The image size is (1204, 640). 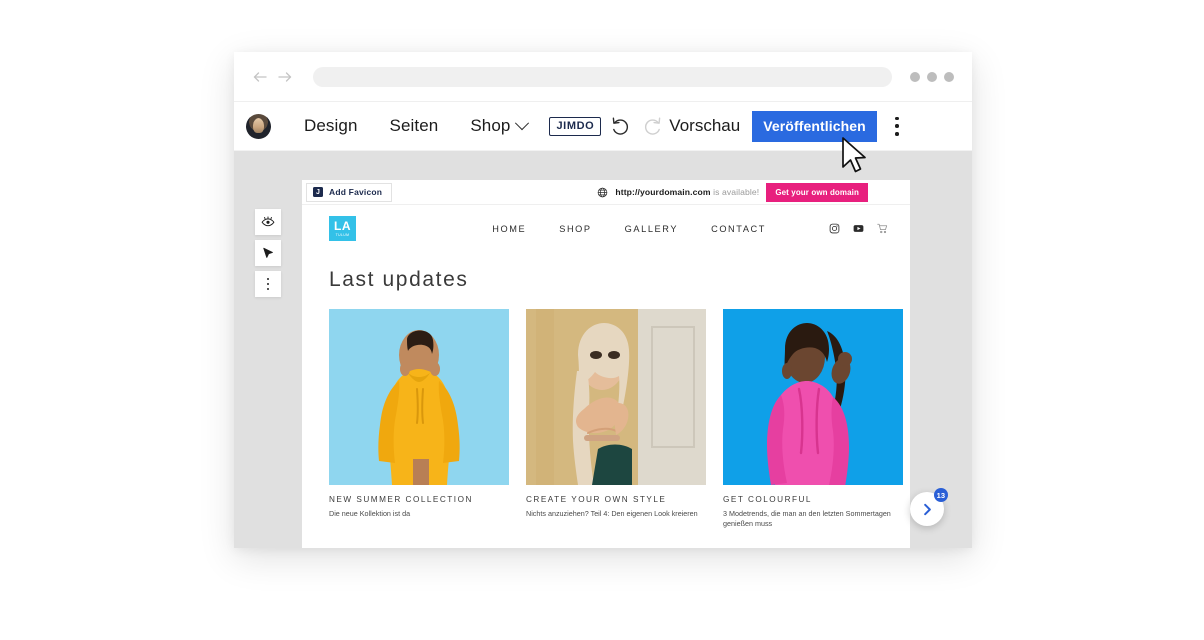 I want to click on site-logo-sub: TULUM, so click(x=342, y=234).